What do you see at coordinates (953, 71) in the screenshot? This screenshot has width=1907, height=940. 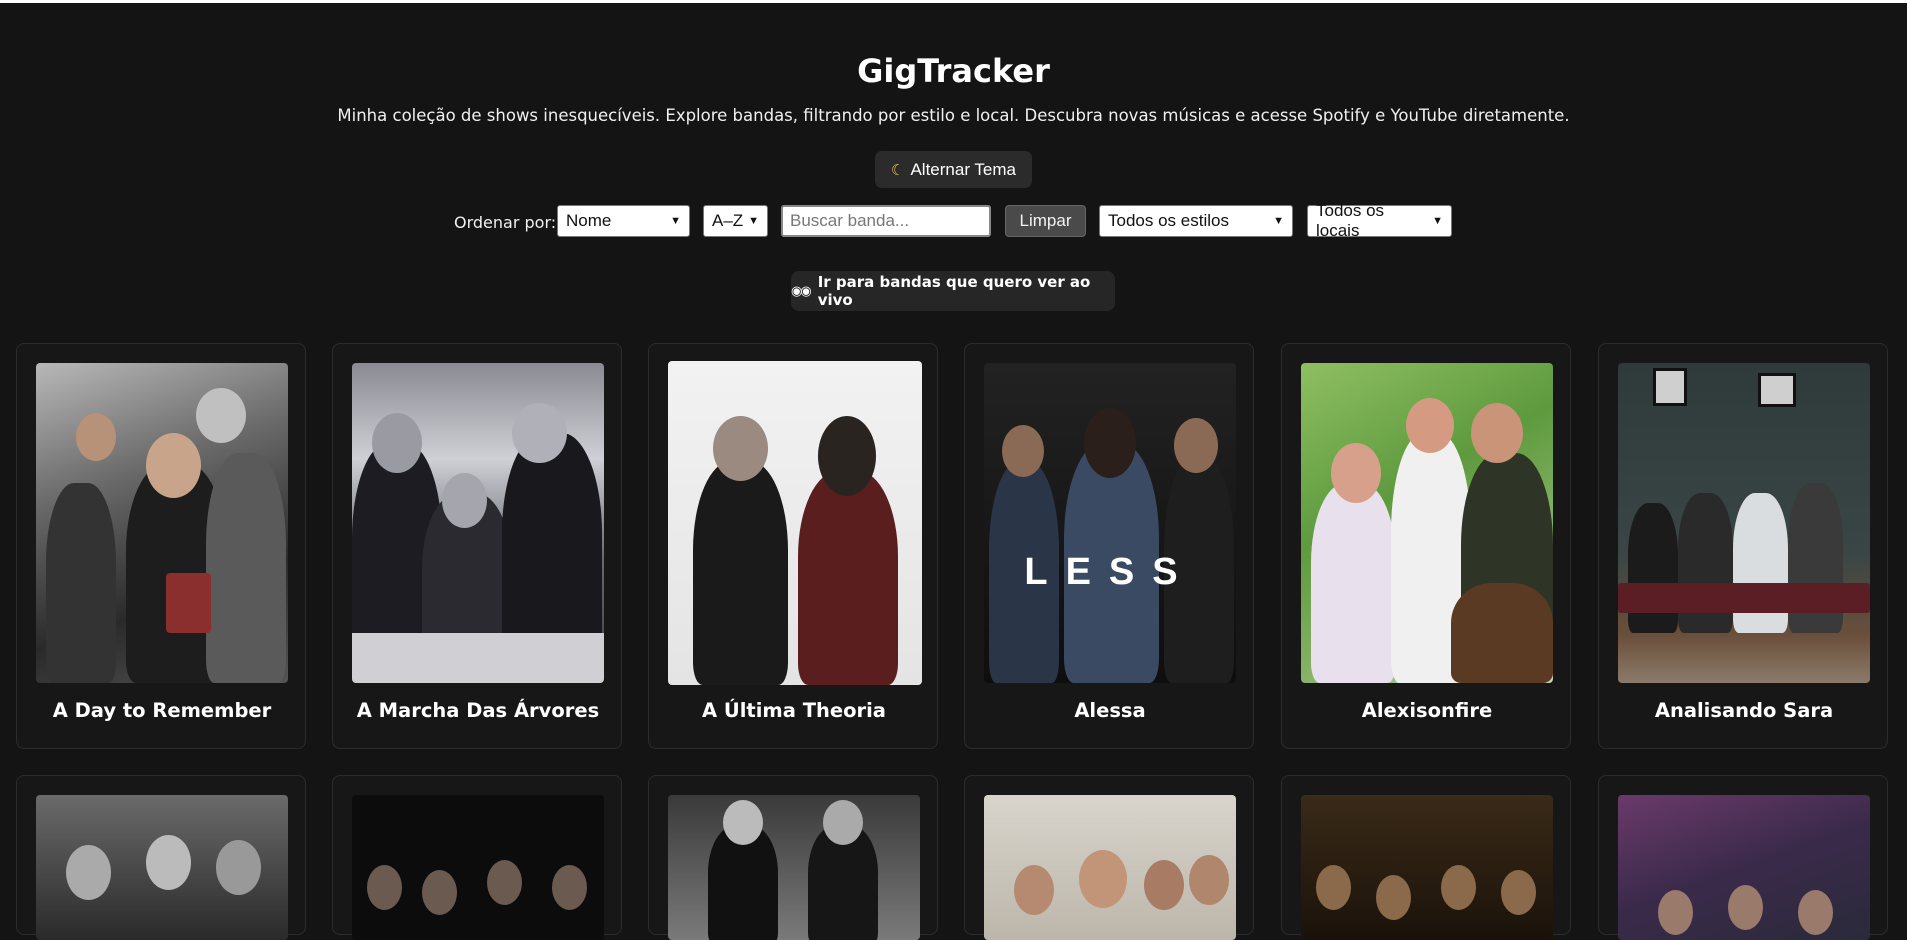 I see `page-title: GigTracker` at bounding box center [953, 71].